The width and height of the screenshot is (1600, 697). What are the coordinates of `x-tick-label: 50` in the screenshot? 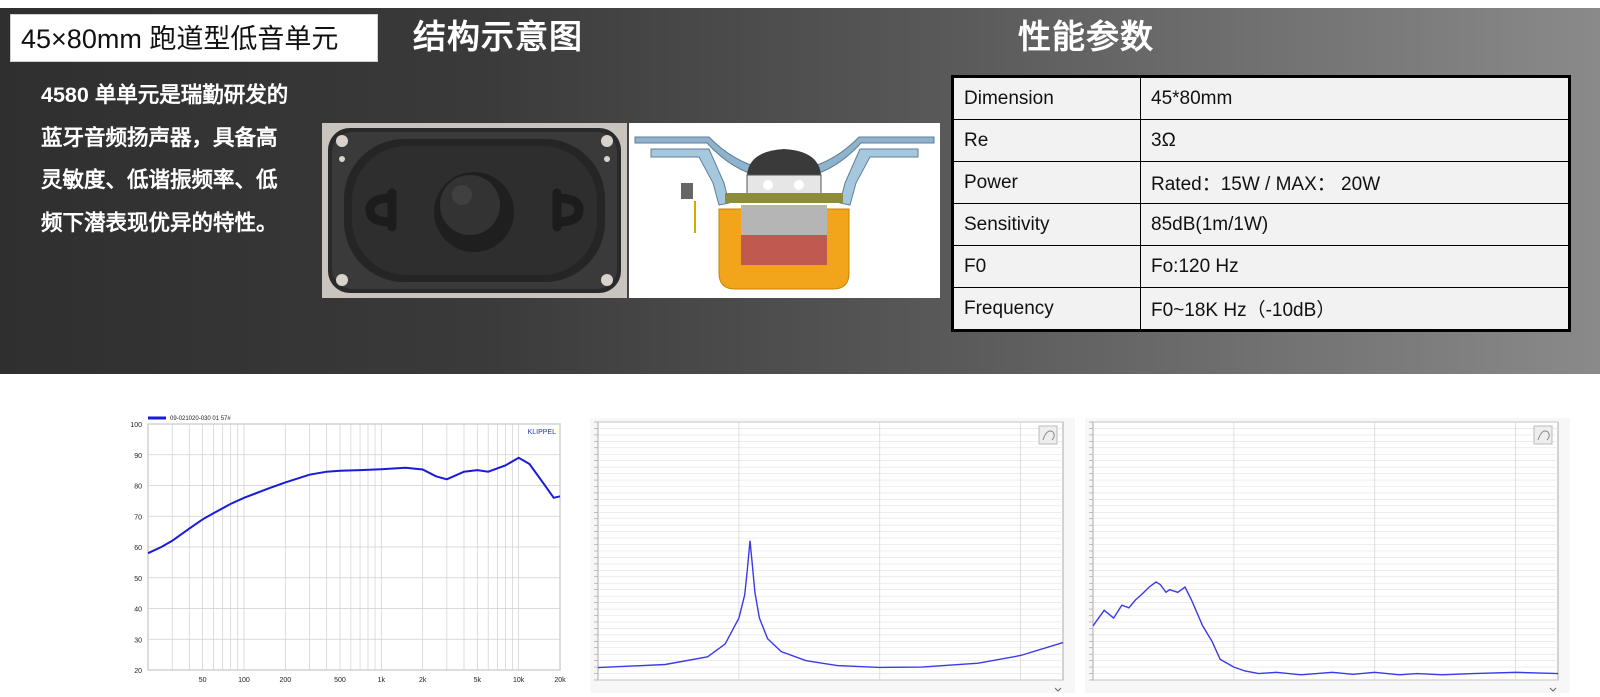 It's located at (203, 680).